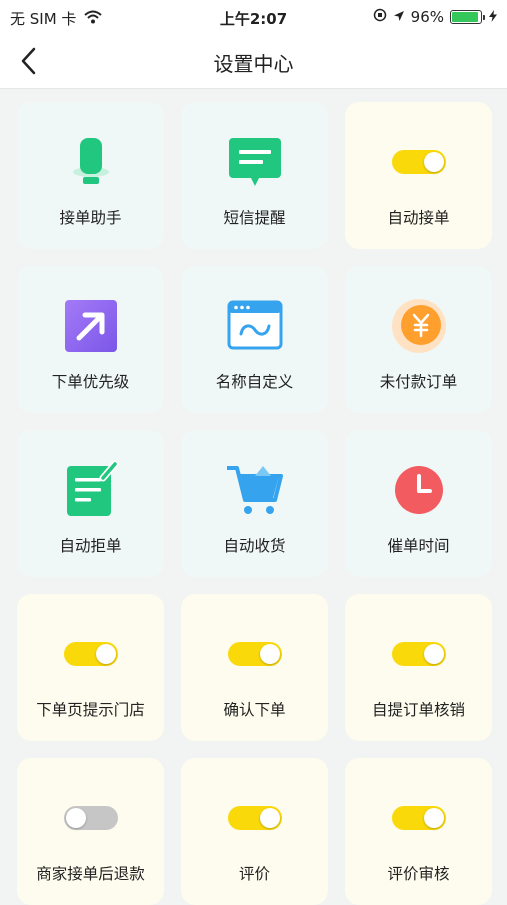  Describe the element at coordinates (418, 162) in the screenshot. I see `auto-accept-toggle` at that location.